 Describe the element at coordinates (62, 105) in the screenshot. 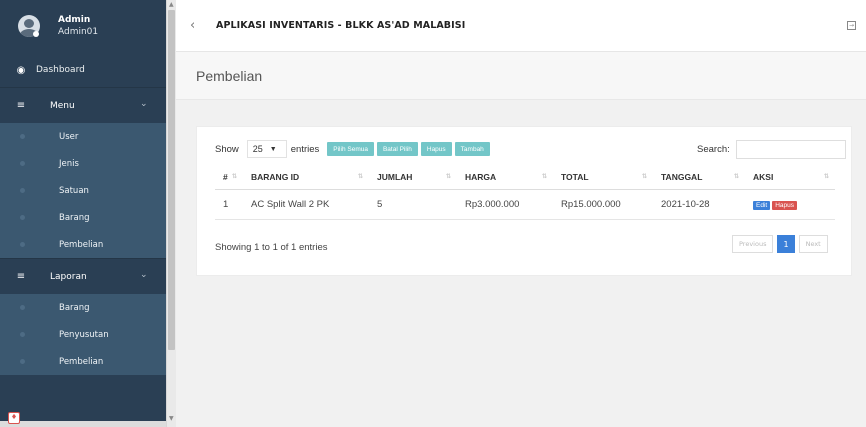

I see `sidebar-group-label: Menu` at that location.